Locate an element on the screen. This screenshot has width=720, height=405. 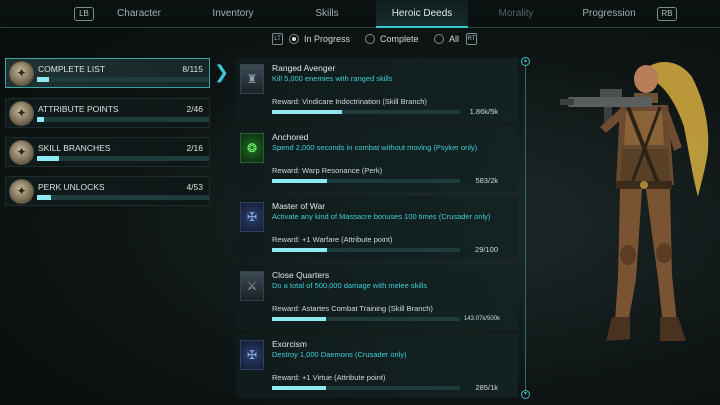
in-progress-label: In Progress is located at coordinates (327, 39).